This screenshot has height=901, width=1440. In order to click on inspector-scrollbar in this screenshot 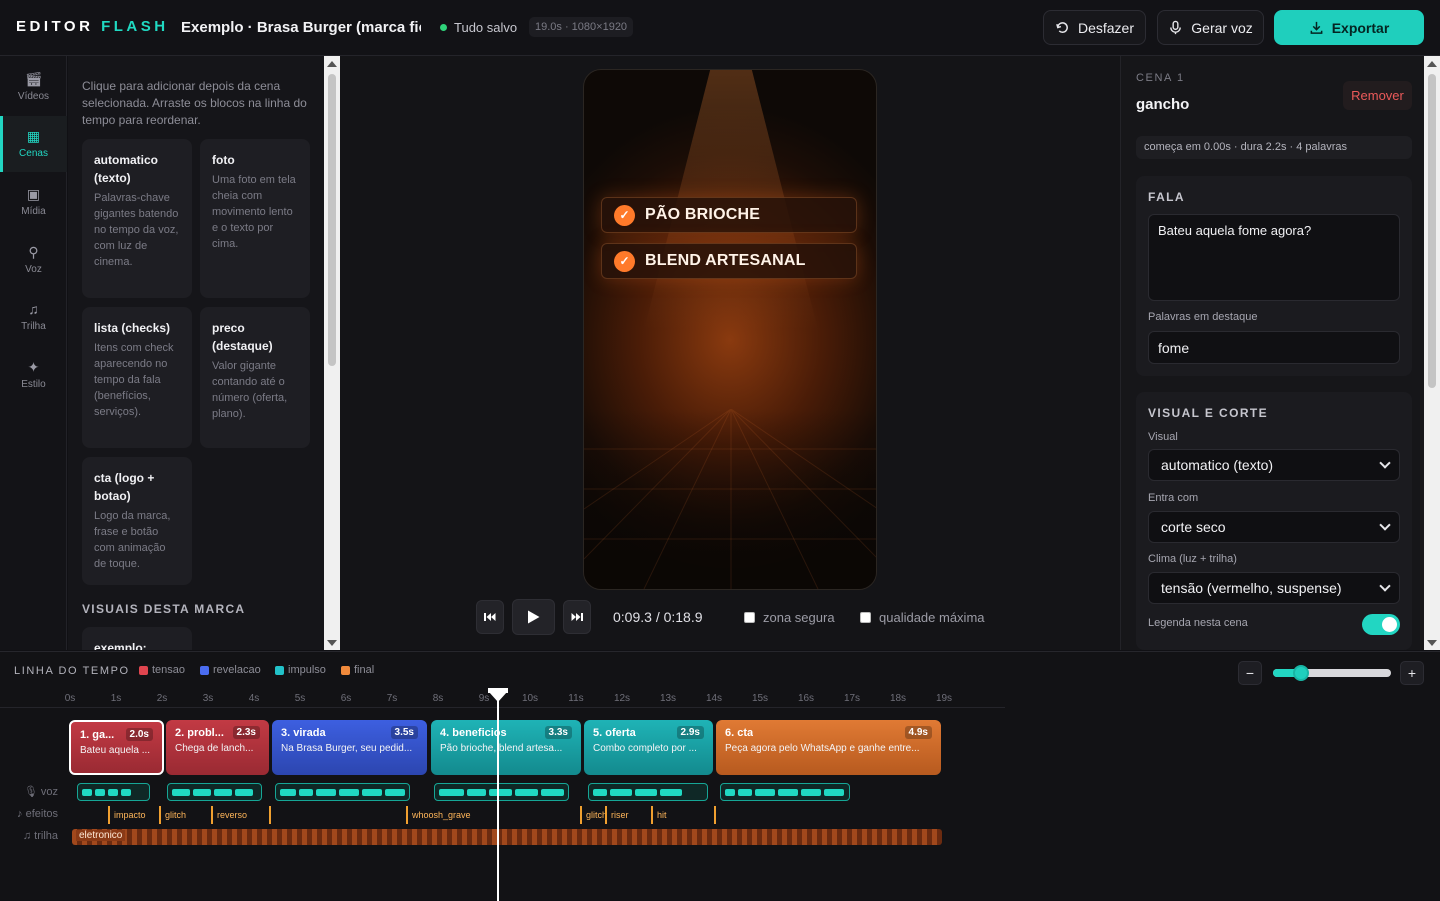, I will do `click(1432, 353)`.